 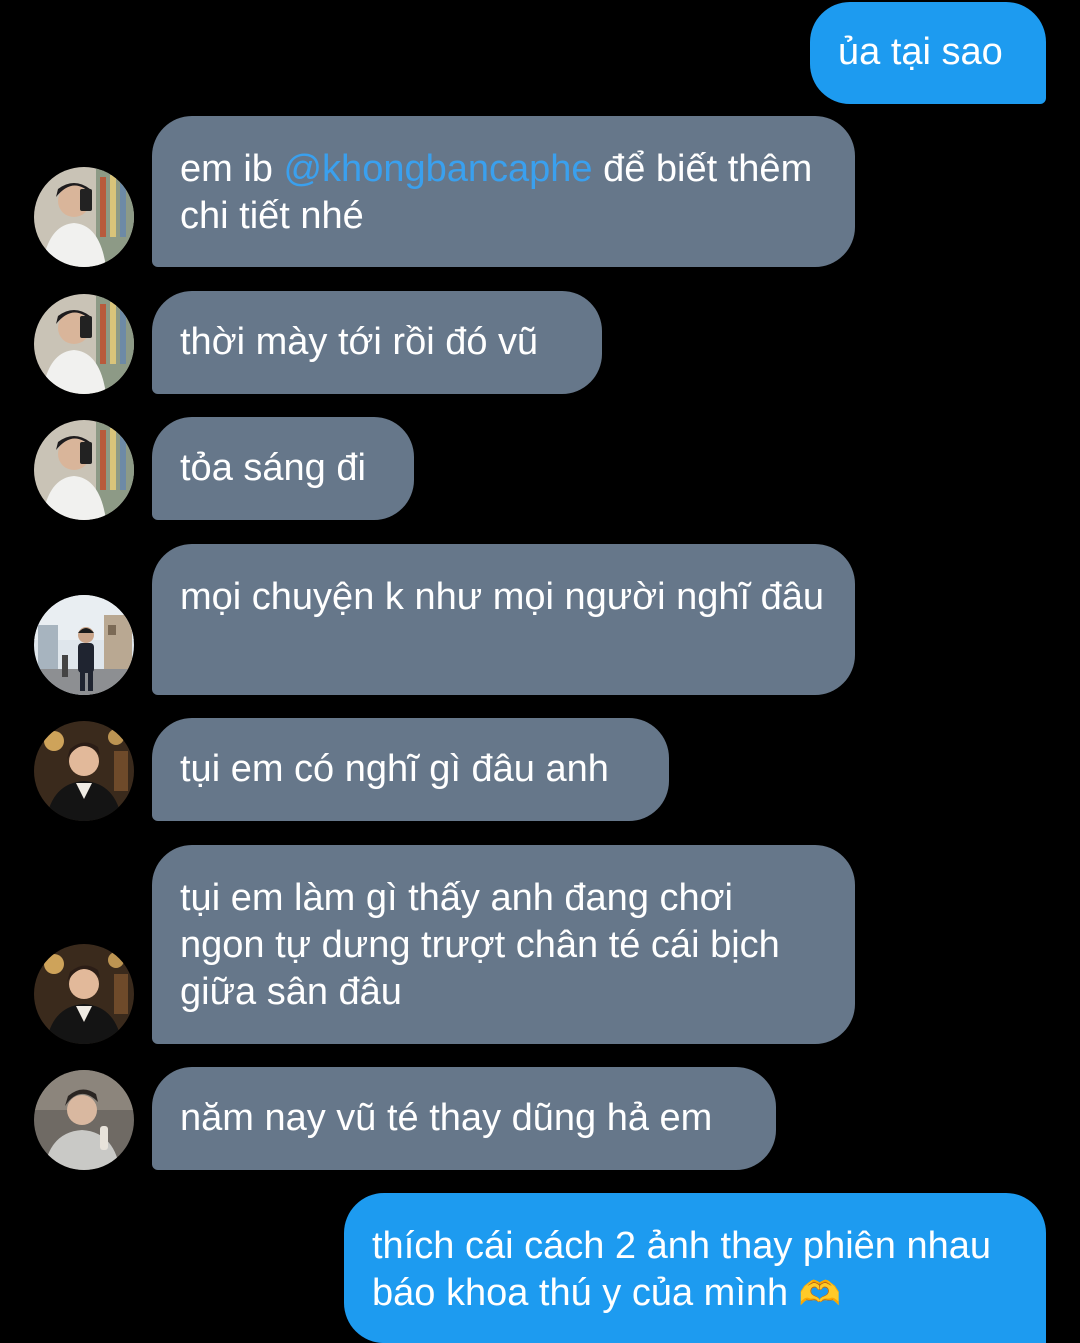 I want to click on message-text: tụi em có nghĩ gì đâu anh, so click(x=394, y=769).